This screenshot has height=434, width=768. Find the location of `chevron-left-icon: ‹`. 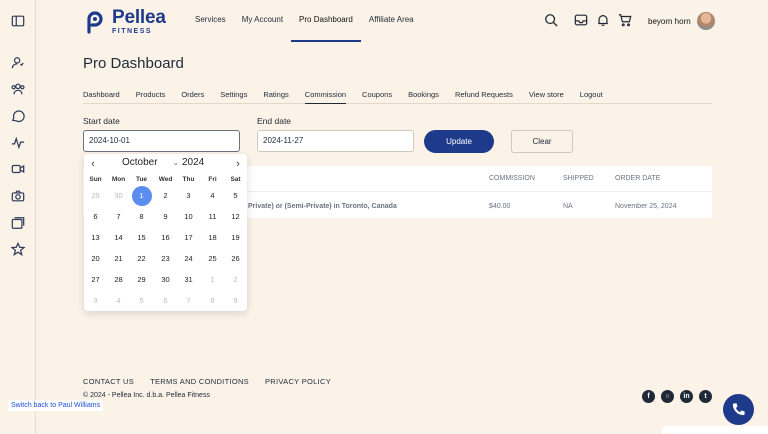

chevron-left-icon: ‹ is located at coordinates (93, 164).